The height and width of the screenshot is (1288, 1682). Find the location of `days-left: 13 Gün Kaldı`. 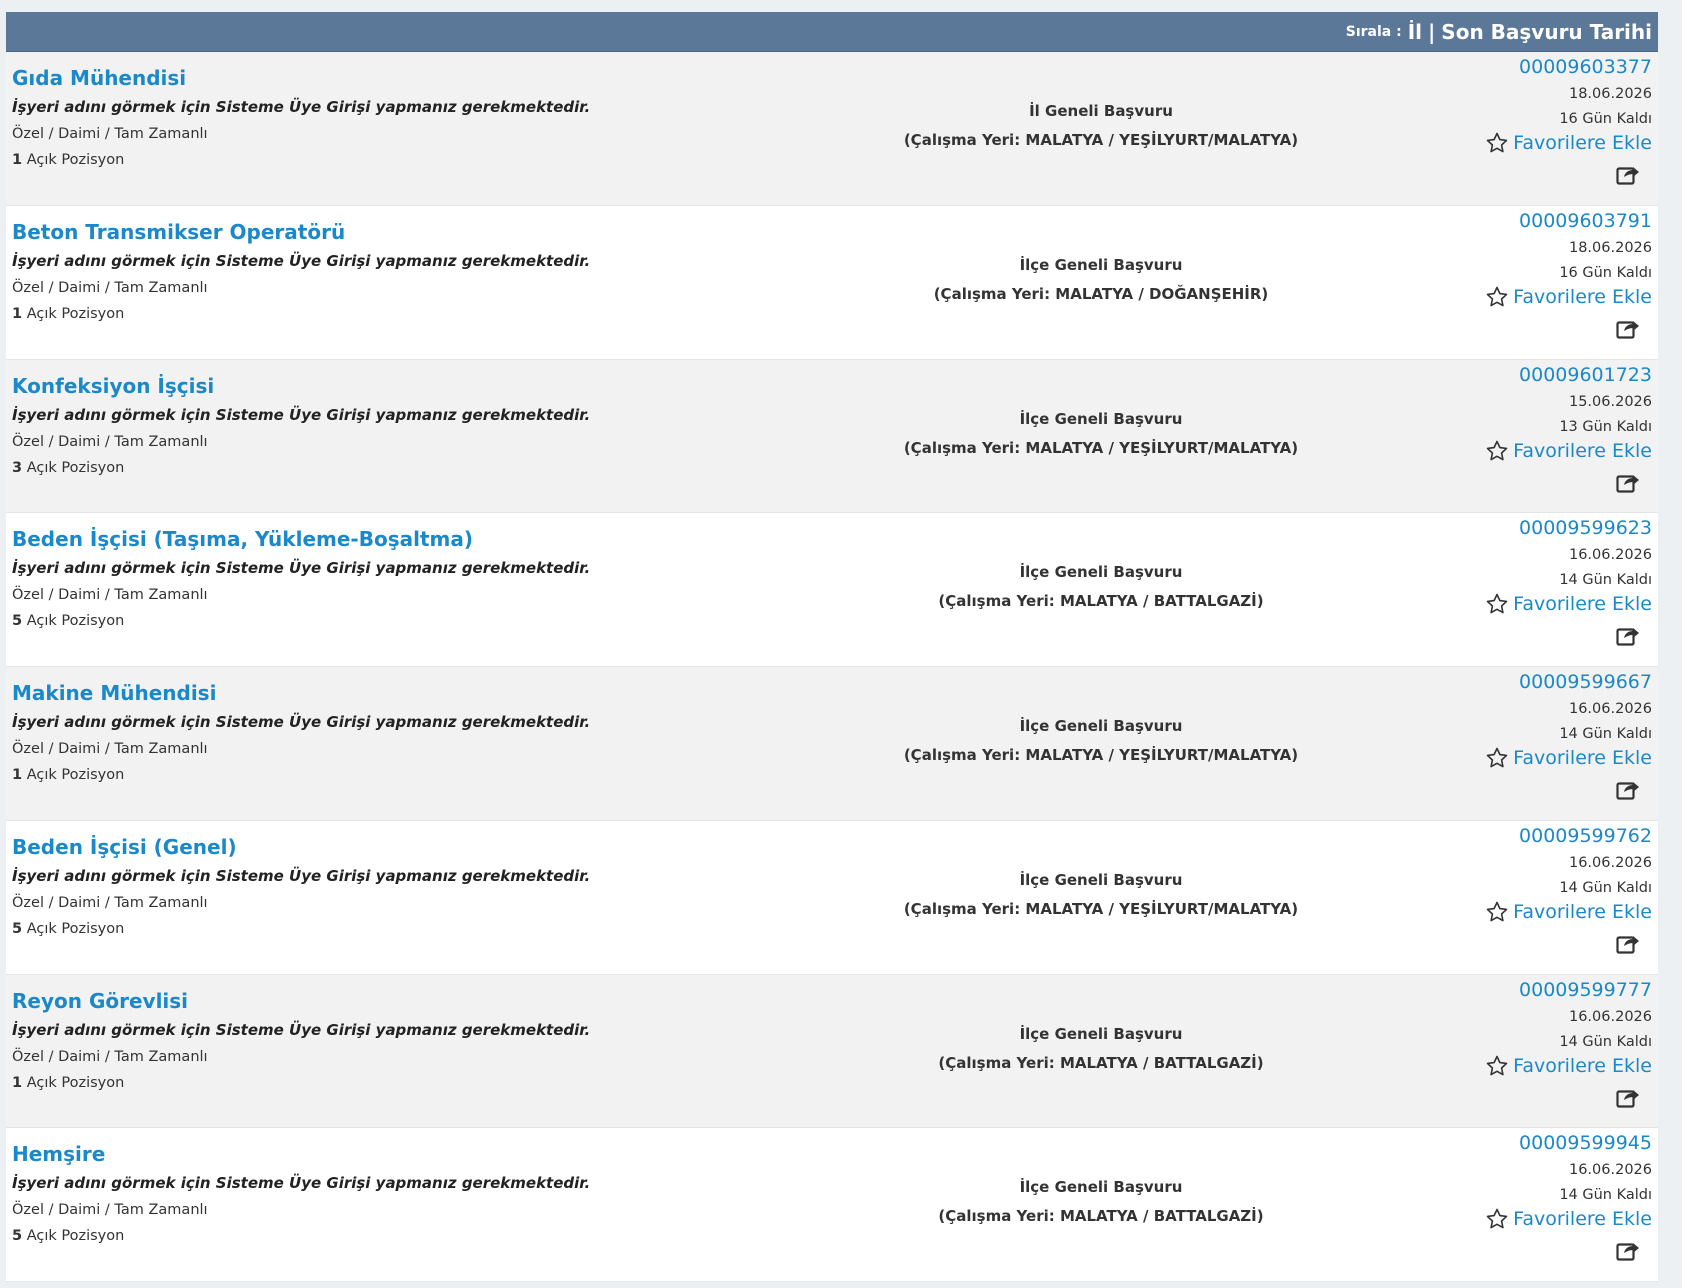

days-left: 13 Gün Kaldı is located at coordinates (1605, 426).